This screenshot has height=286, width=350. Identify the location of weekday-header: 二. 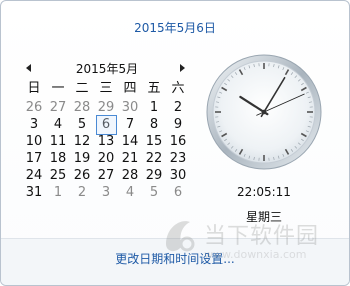
(82, 88).